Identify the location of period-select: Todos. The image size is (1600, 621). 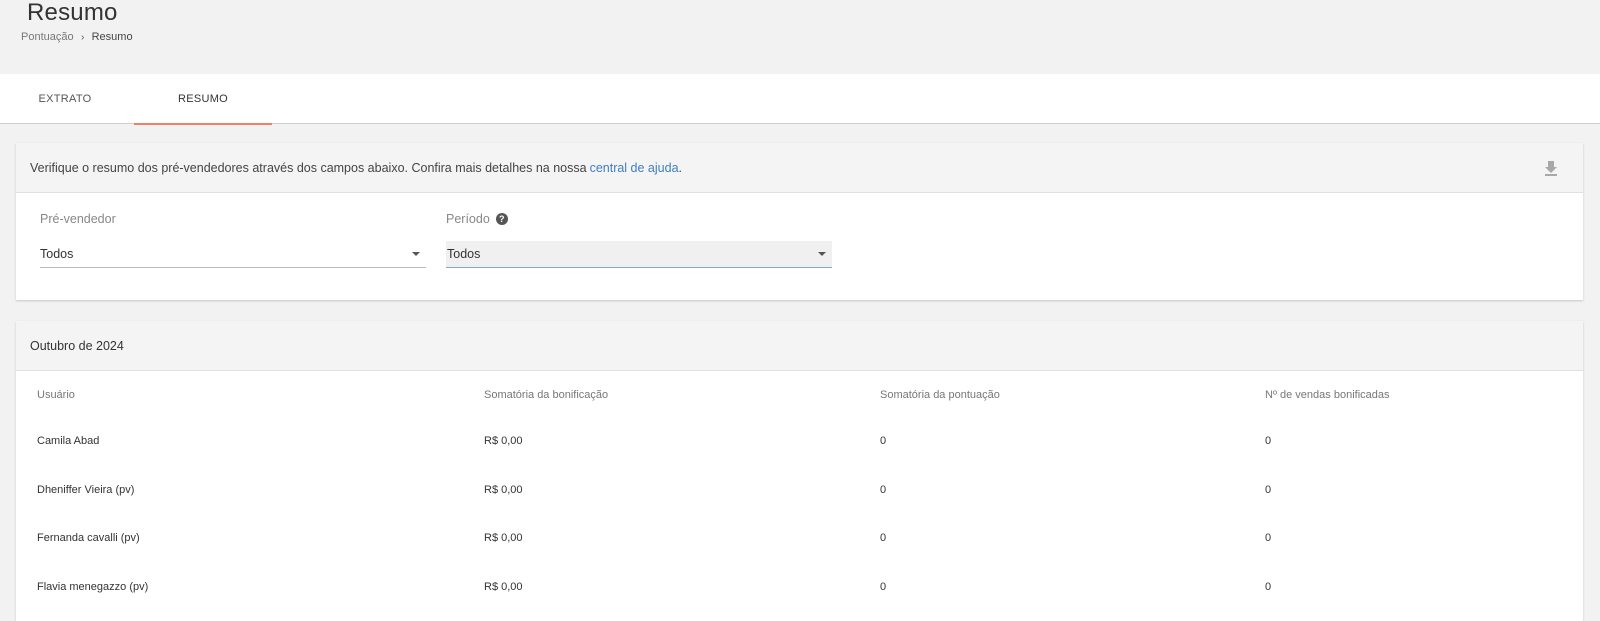
(639, 254).